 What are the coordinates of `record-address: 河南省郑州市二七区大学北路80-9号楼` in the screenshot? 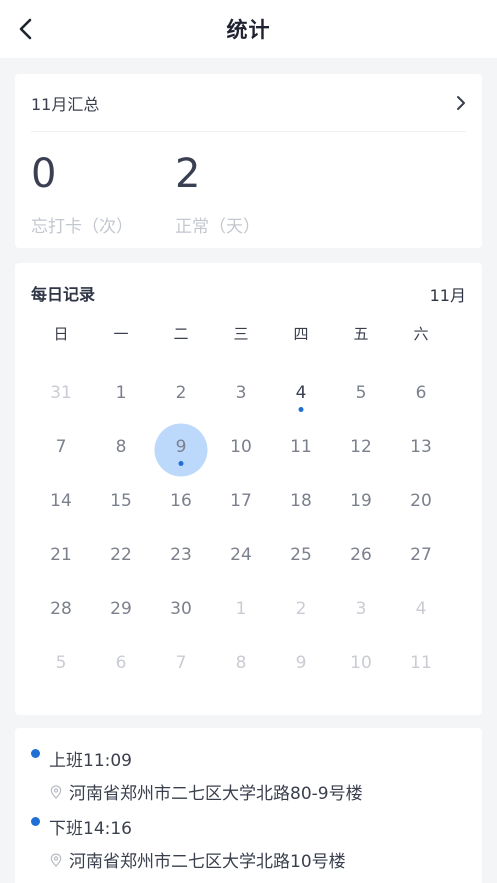 It's located at (216, 794).